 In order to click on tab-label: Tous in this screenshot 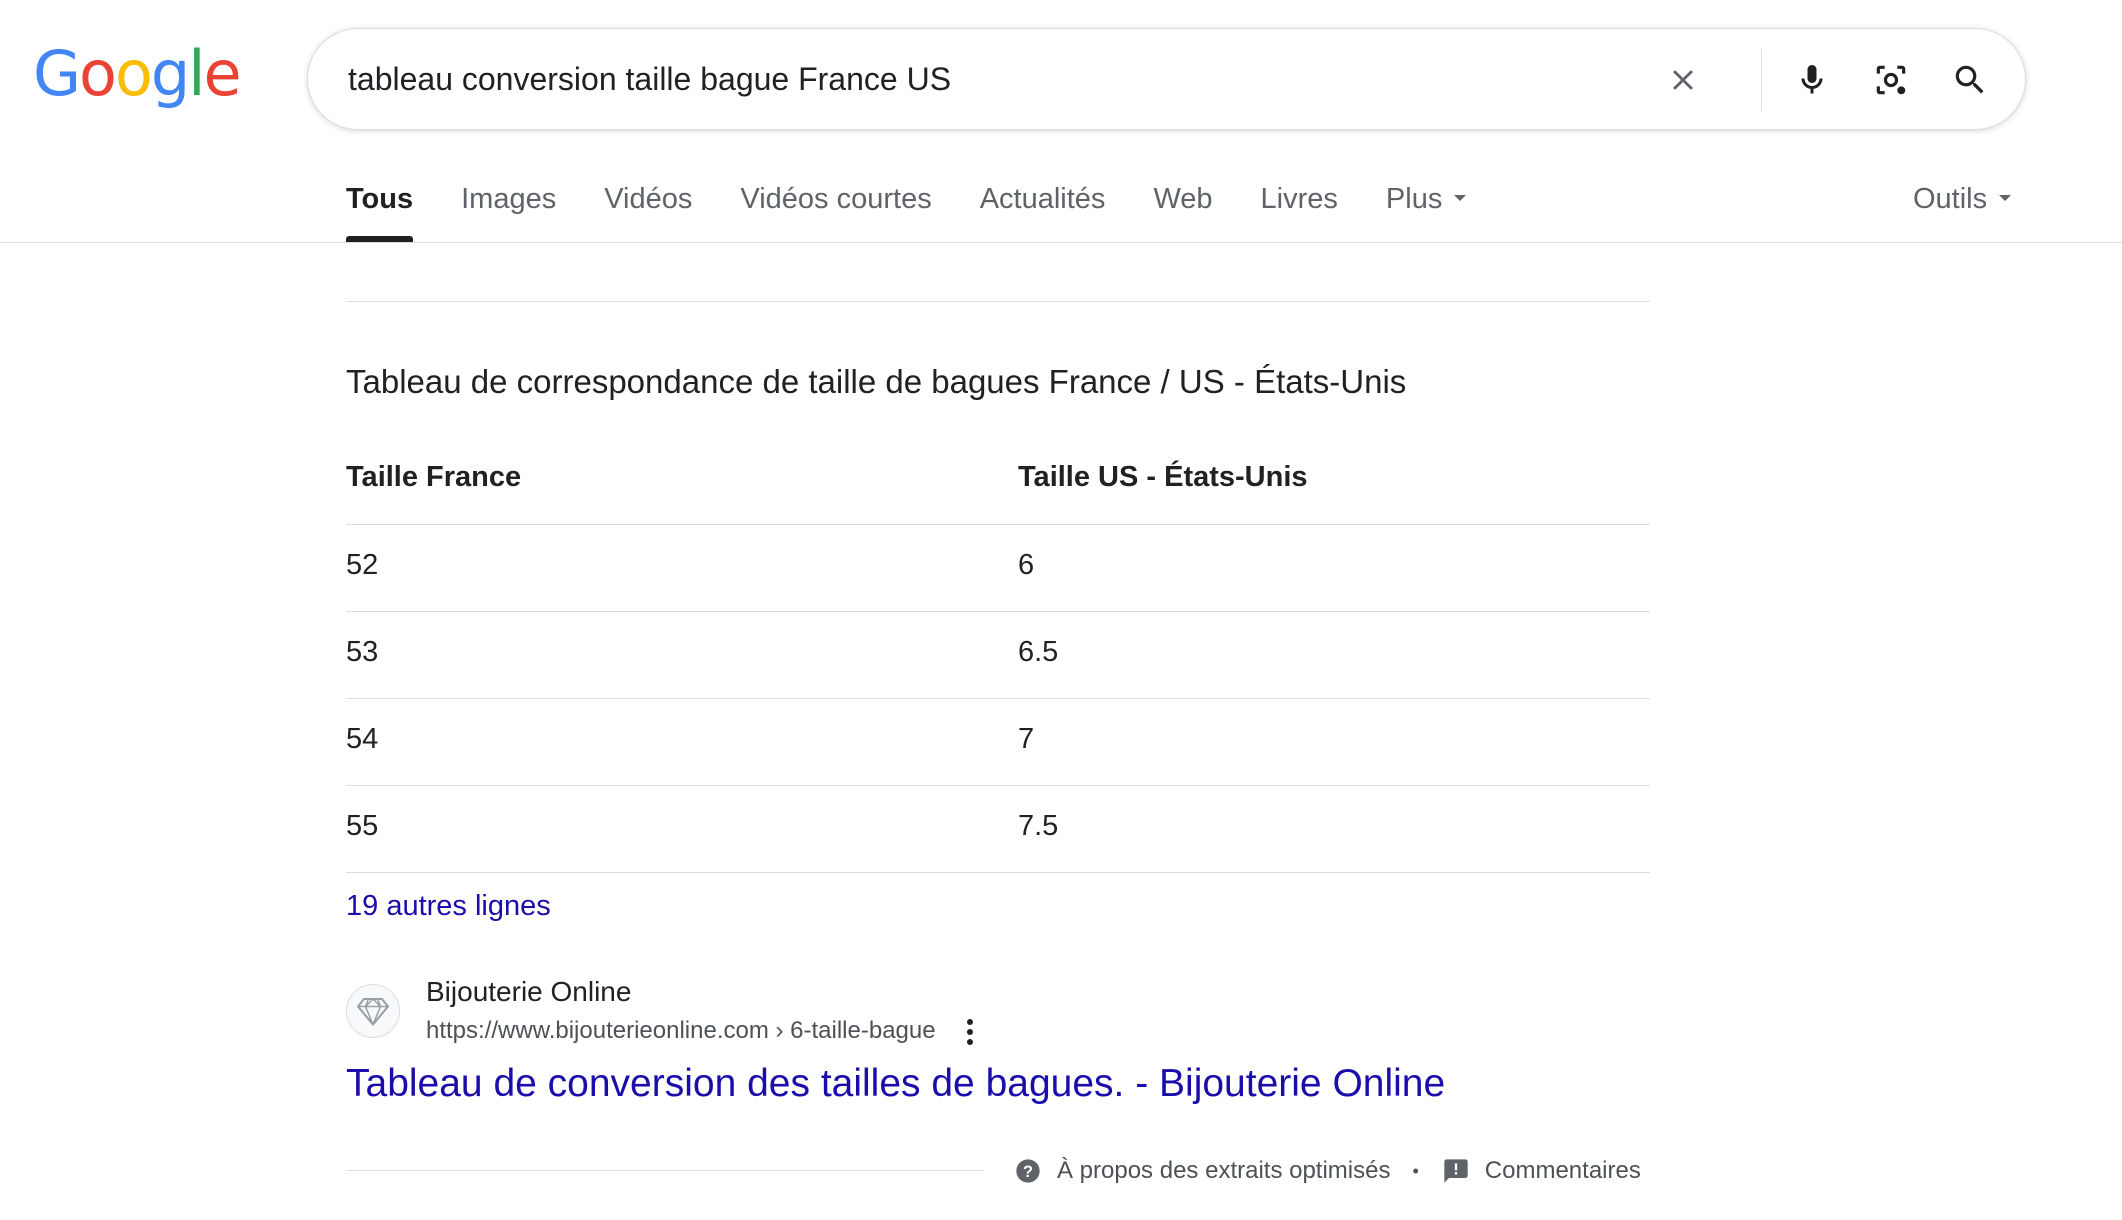, I will do `click(380, 199)`.